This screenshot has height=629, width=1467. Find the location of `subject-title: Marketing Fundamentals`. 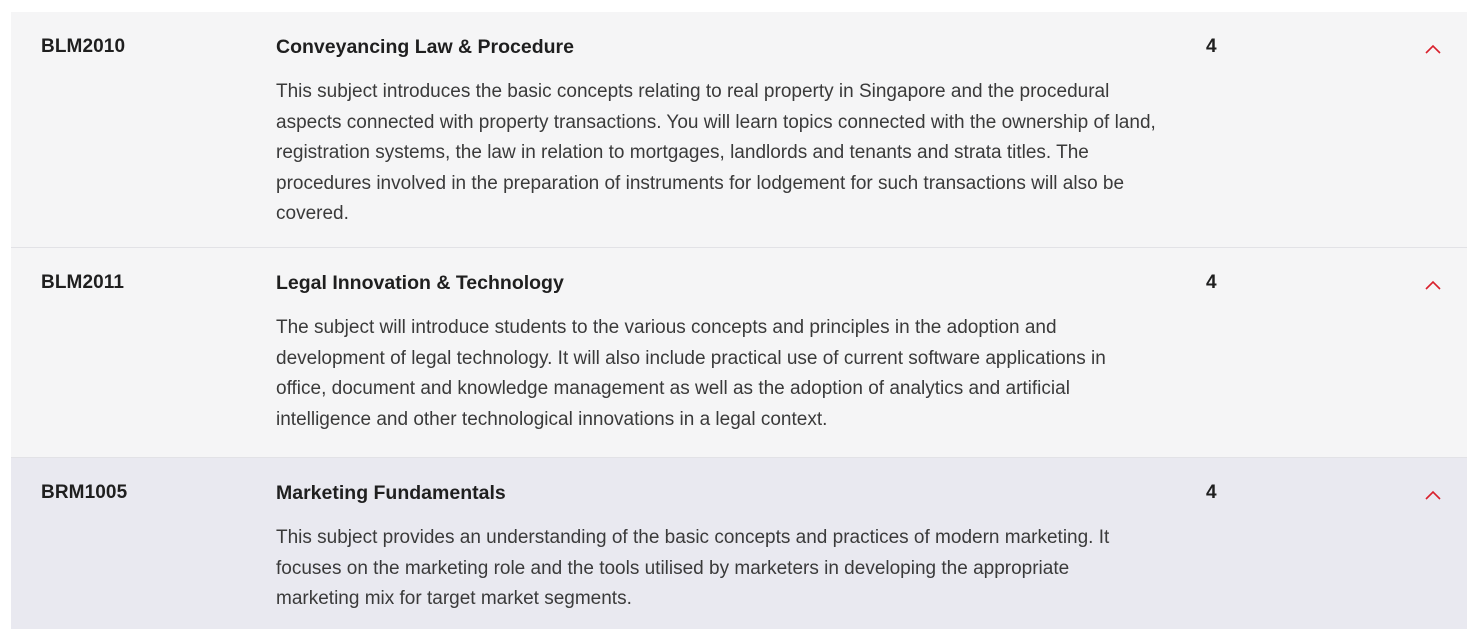

subject-title: Marketing Fundamentals is located at coordinates (391, 493).